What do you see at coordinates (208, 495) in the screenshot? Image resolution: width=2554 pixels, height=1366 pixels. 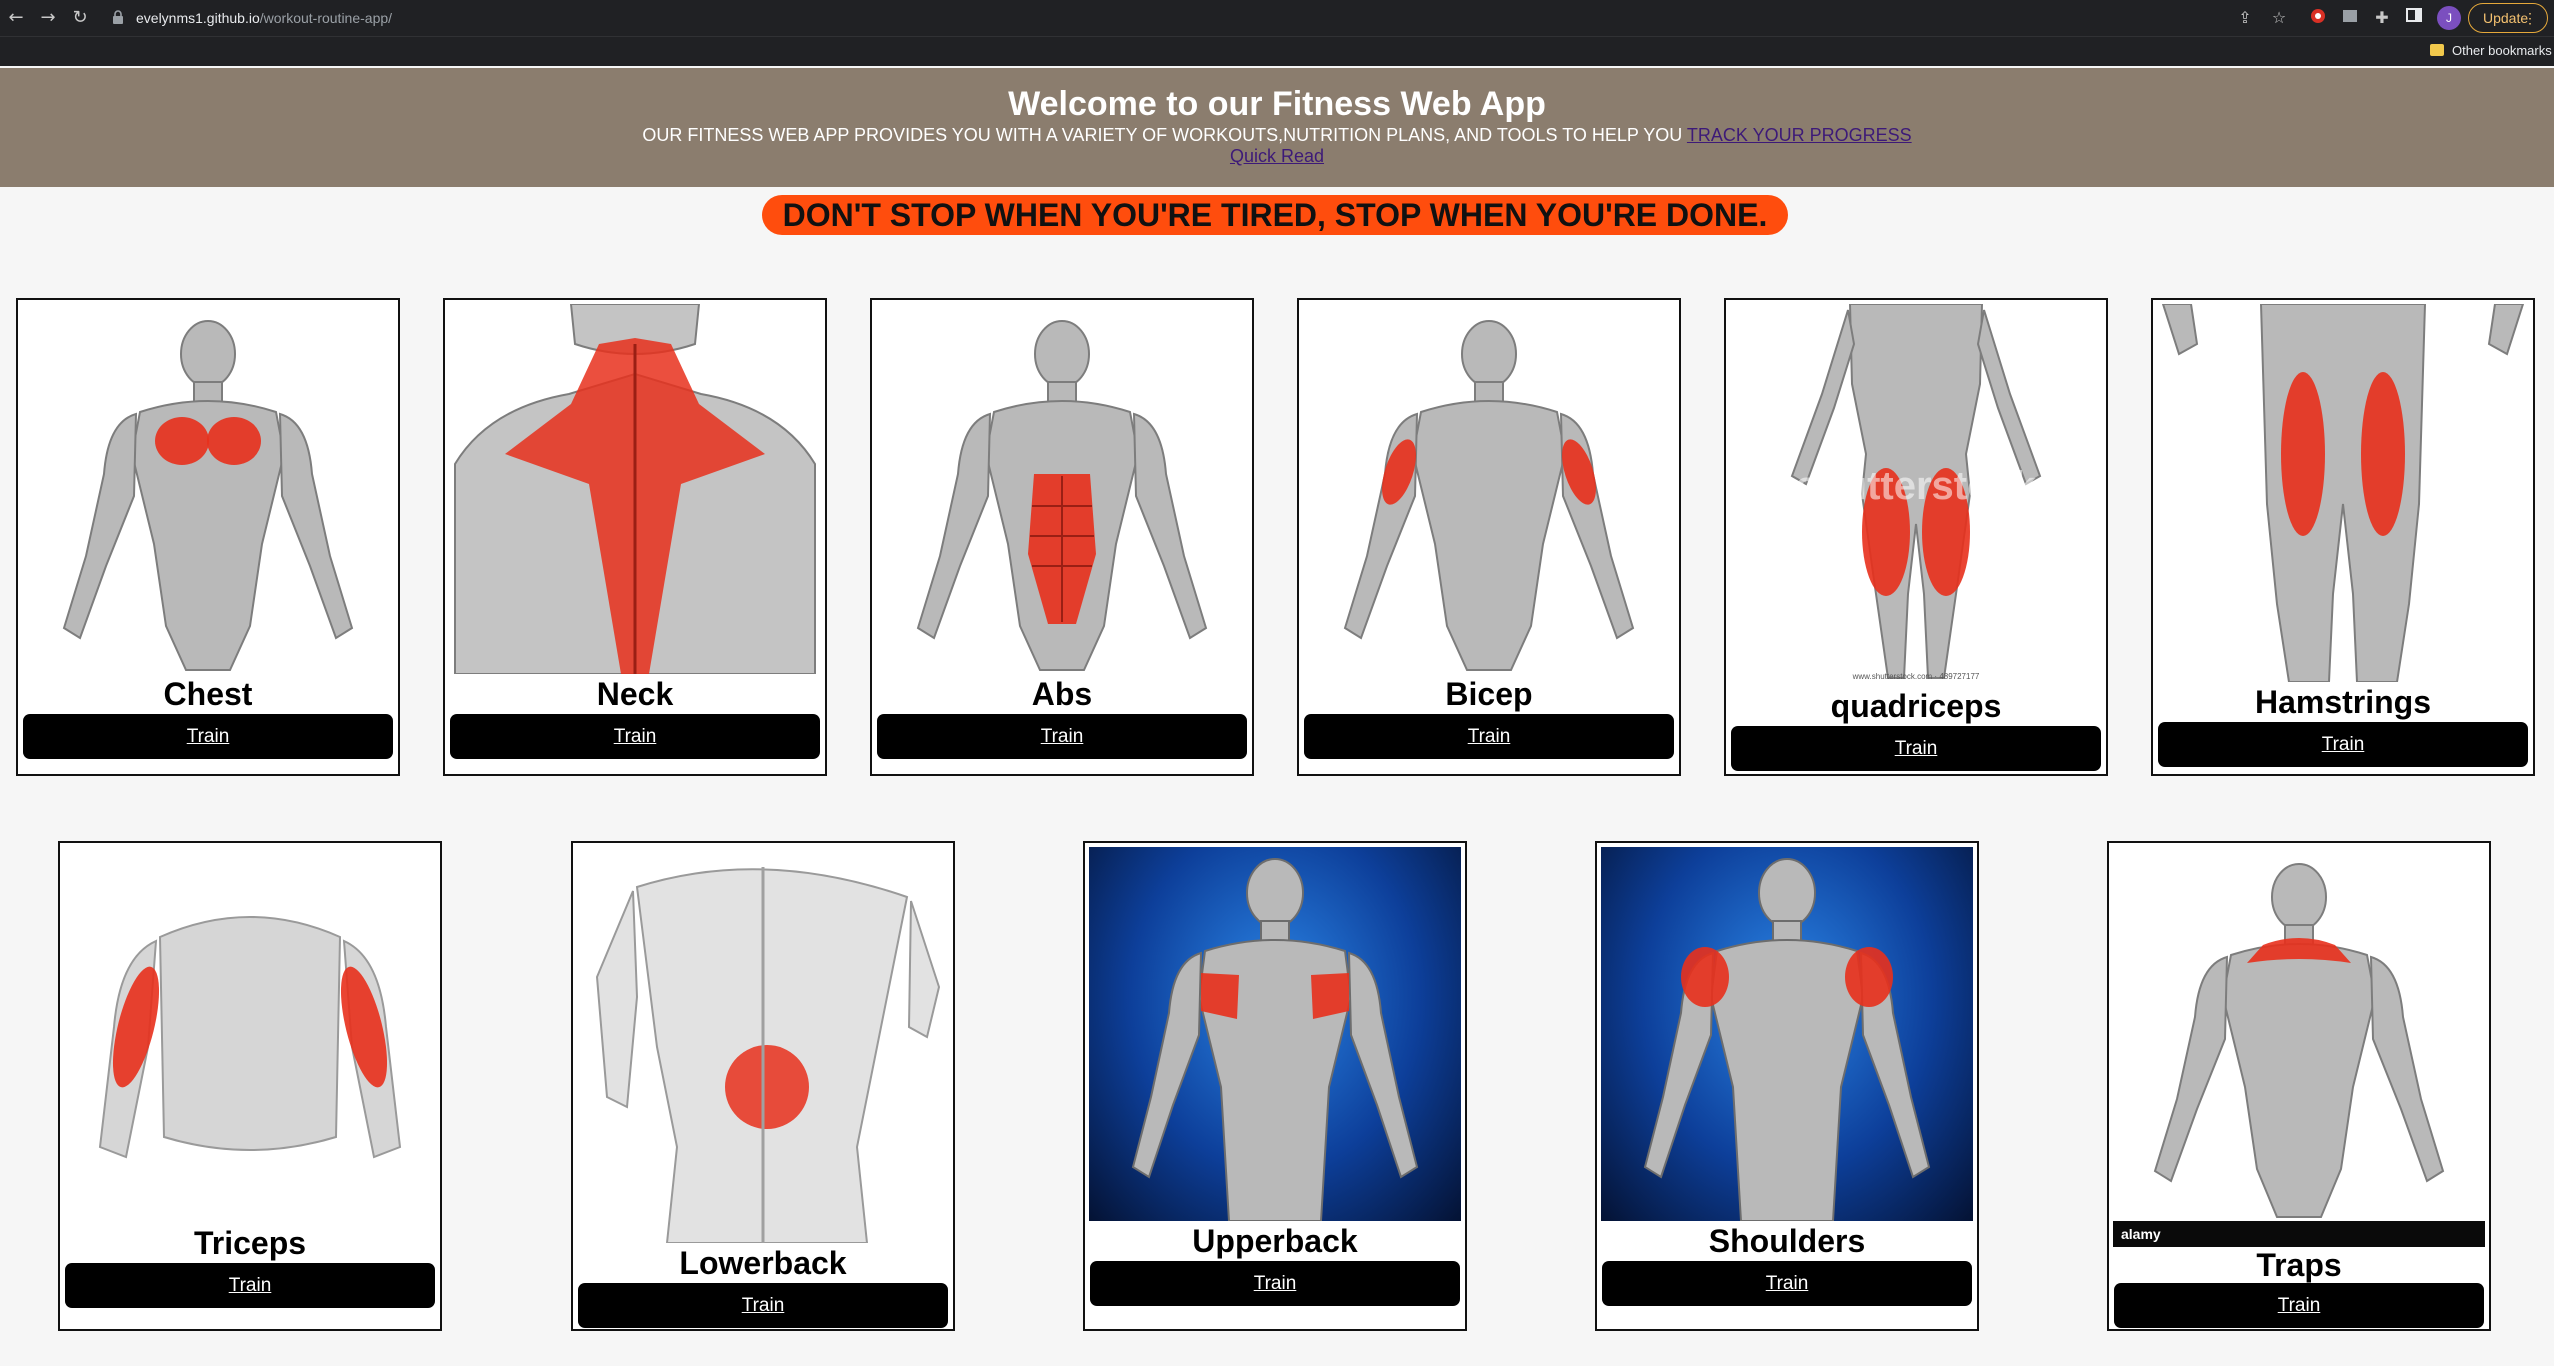 I see `chest-anatomy-figure` at bounding box center [208, 495].